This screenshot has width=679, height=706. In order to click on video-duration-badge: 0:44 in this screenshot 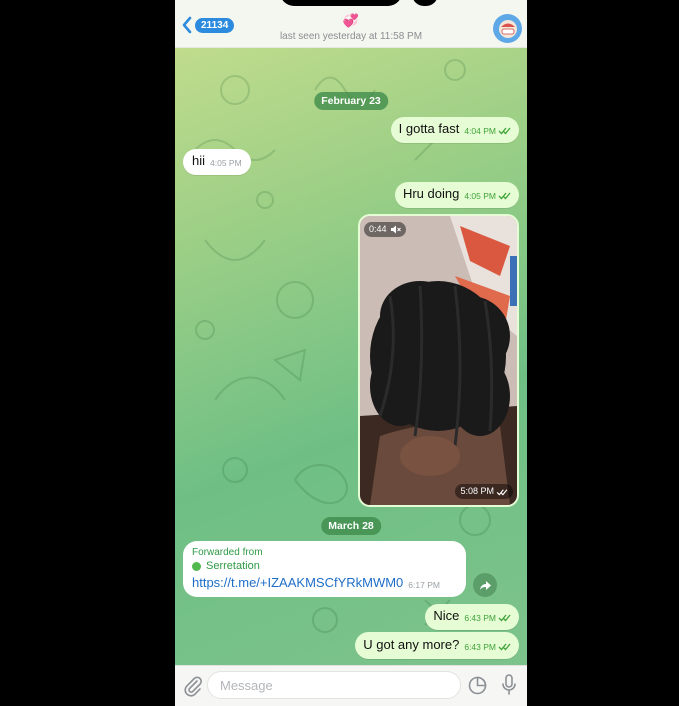, I will do `click(385, 229)`.